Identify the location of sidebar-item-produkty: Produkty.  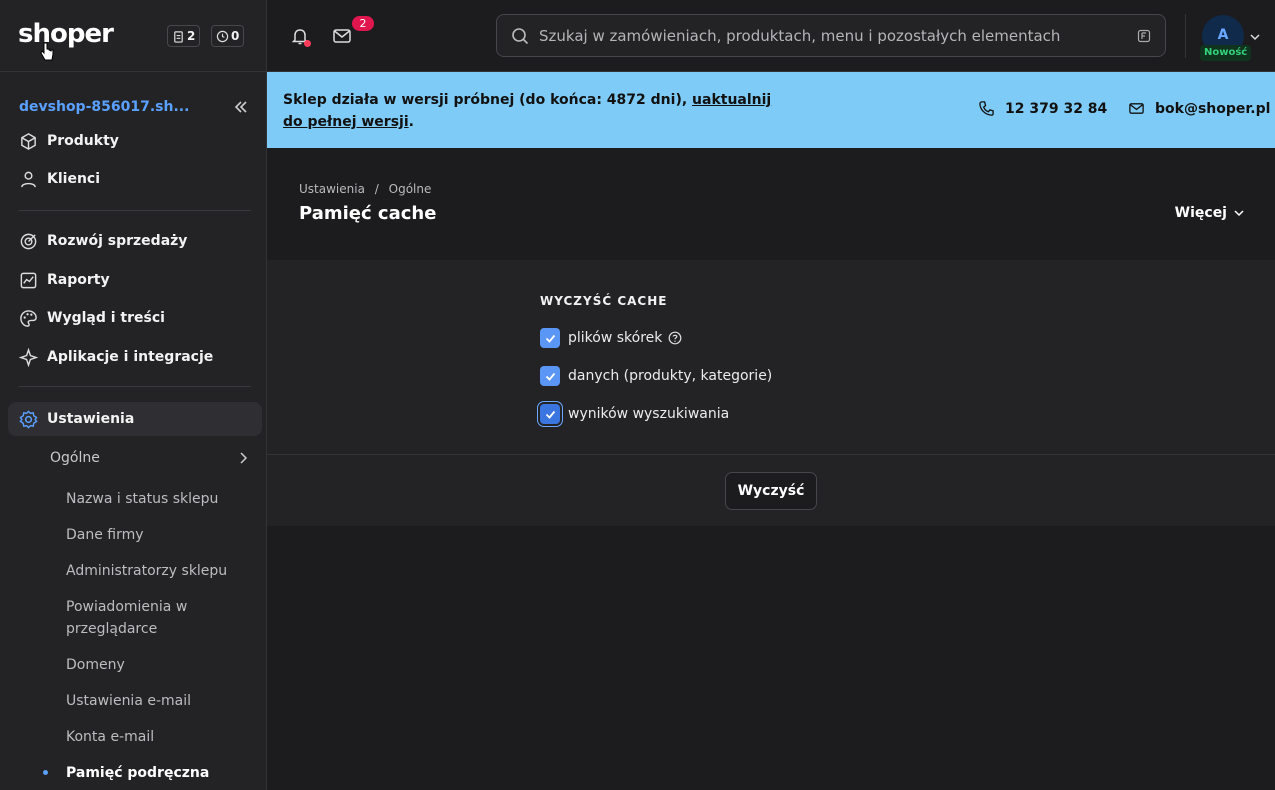
(135, 141).